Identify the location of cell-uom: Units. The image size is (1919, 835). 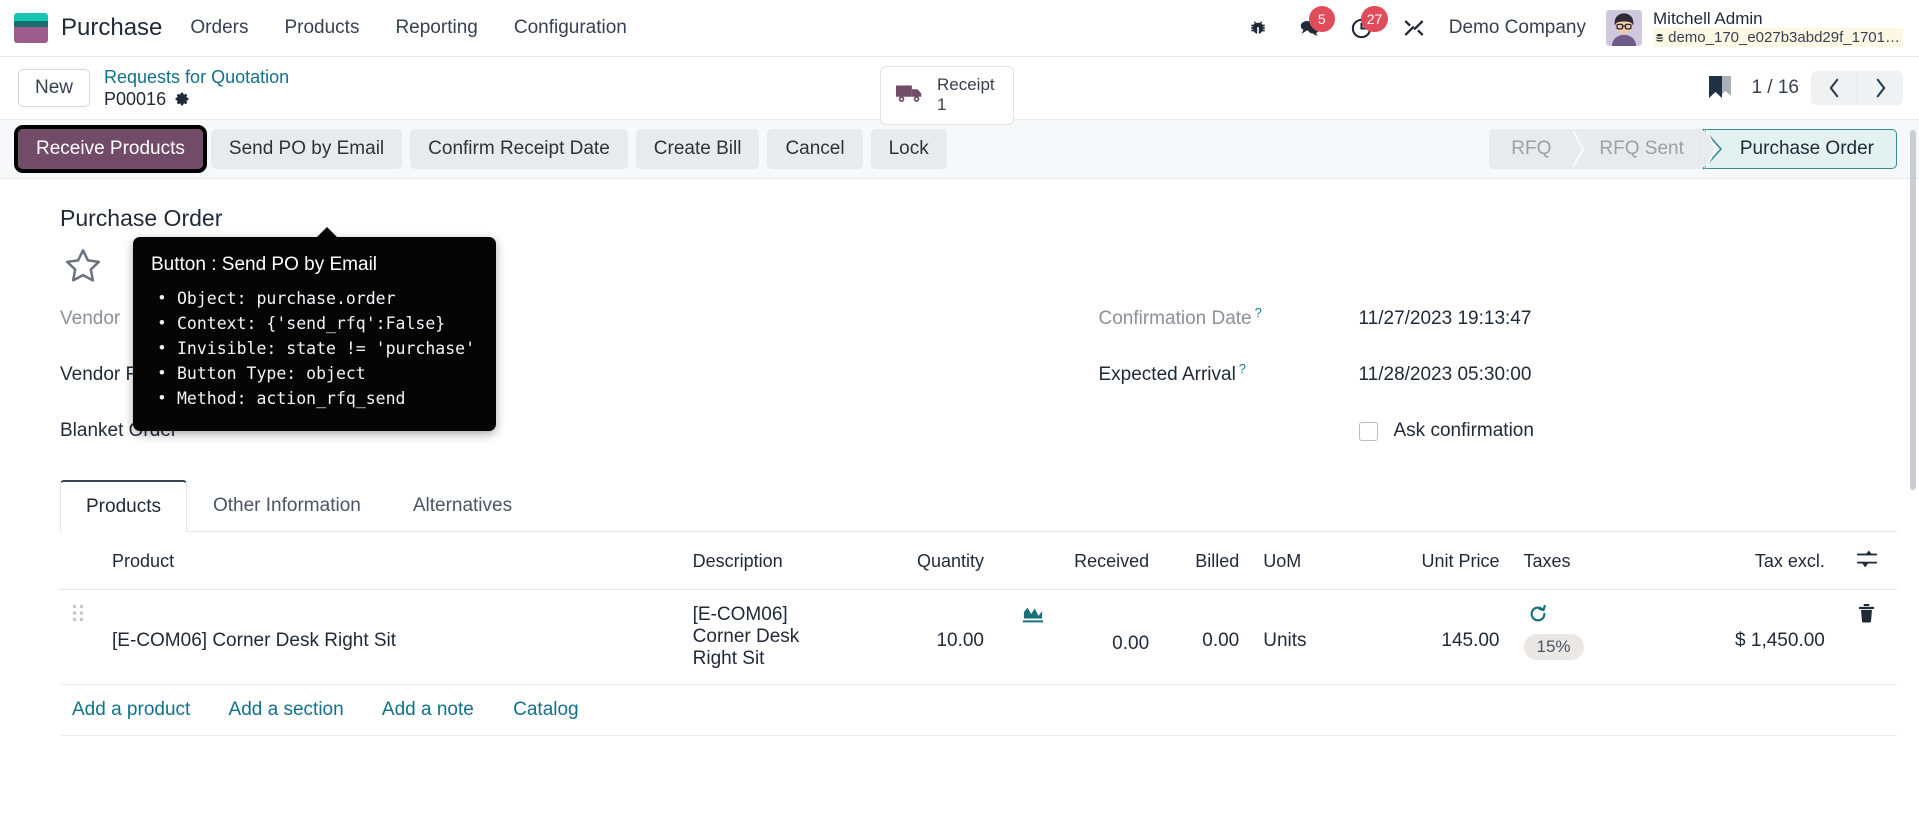
(1299, 637).